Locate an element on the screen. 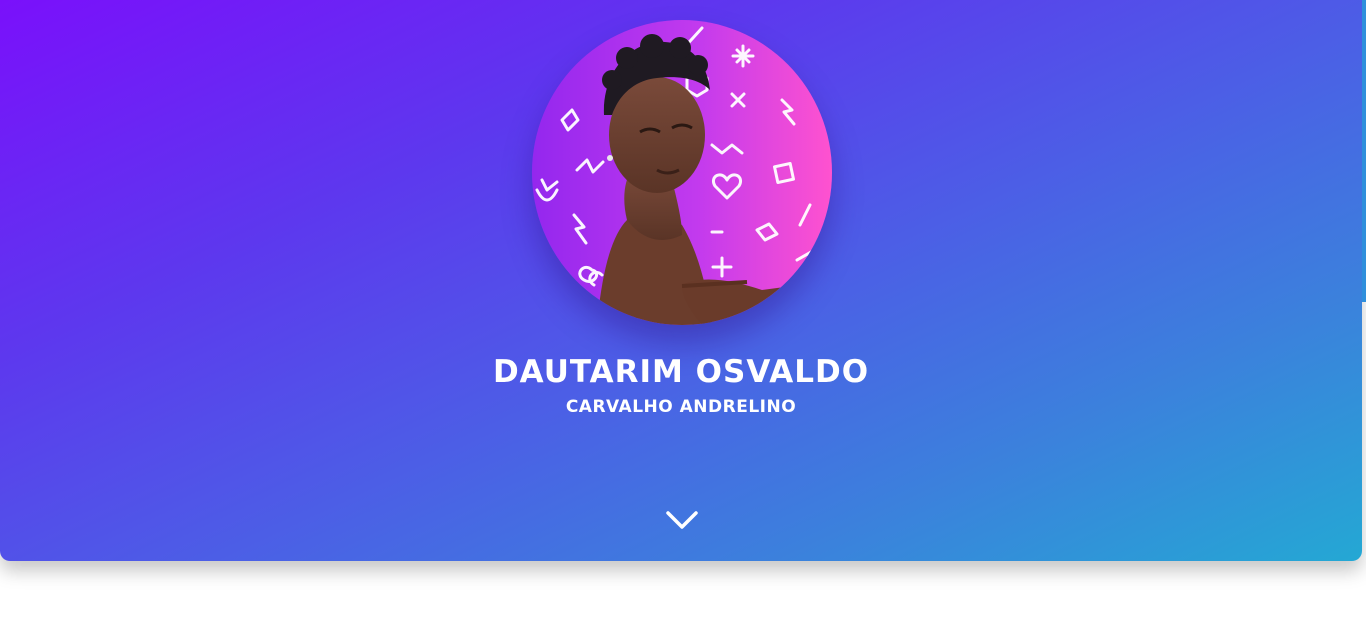 The image size is (1366, 619). avatar-image is located at coordinates (682, 172).